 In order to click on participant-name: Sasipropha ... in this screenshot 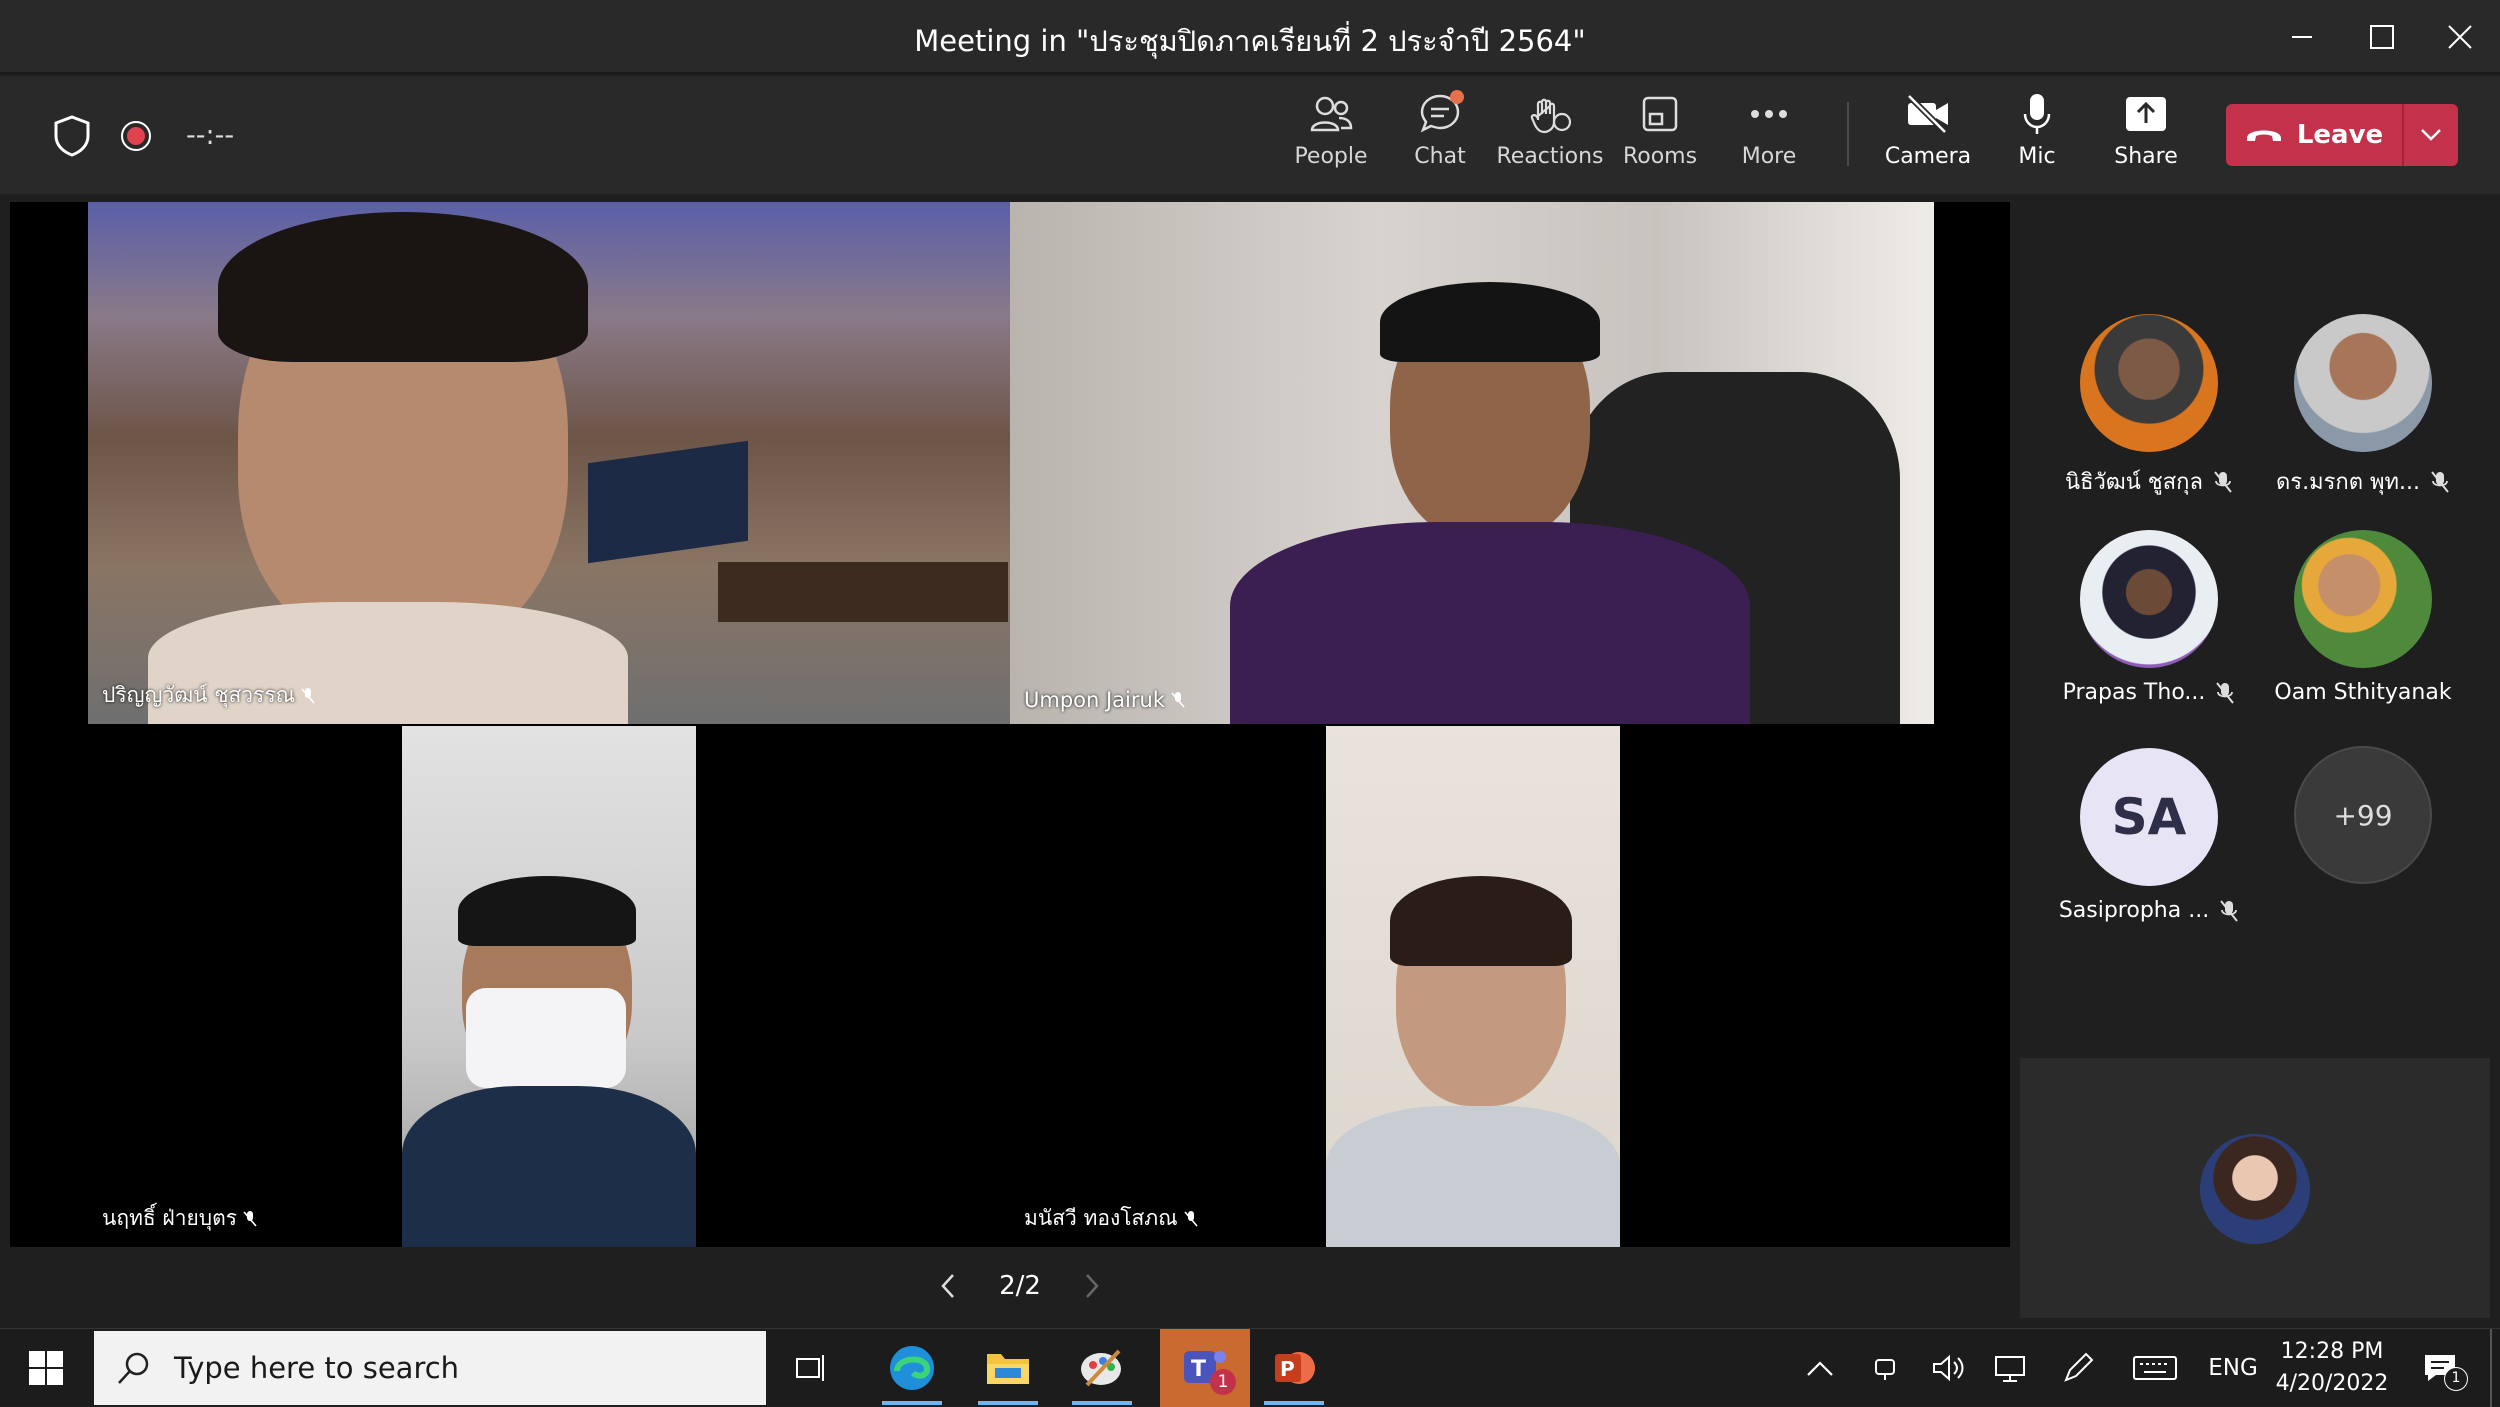, I will do `click(2149, 910)`.